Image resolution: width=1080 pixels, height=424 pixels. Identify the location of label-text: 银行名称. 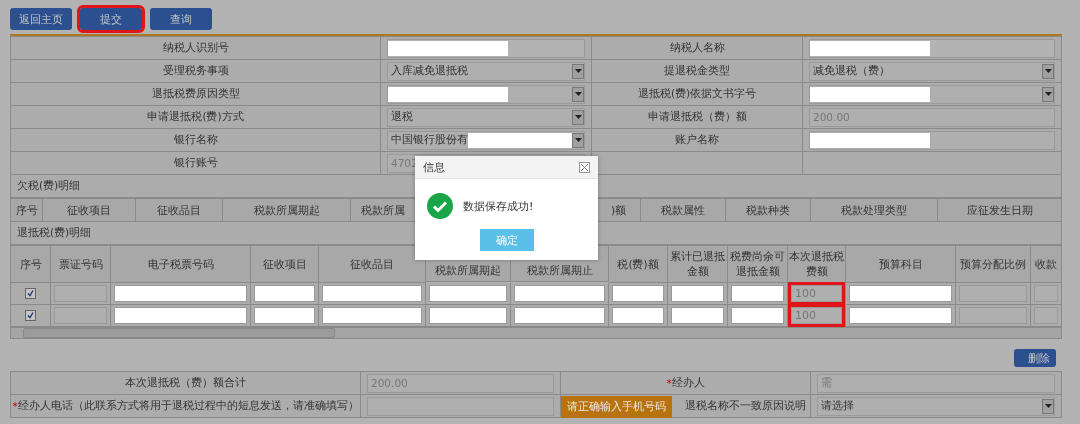
(195, 140).